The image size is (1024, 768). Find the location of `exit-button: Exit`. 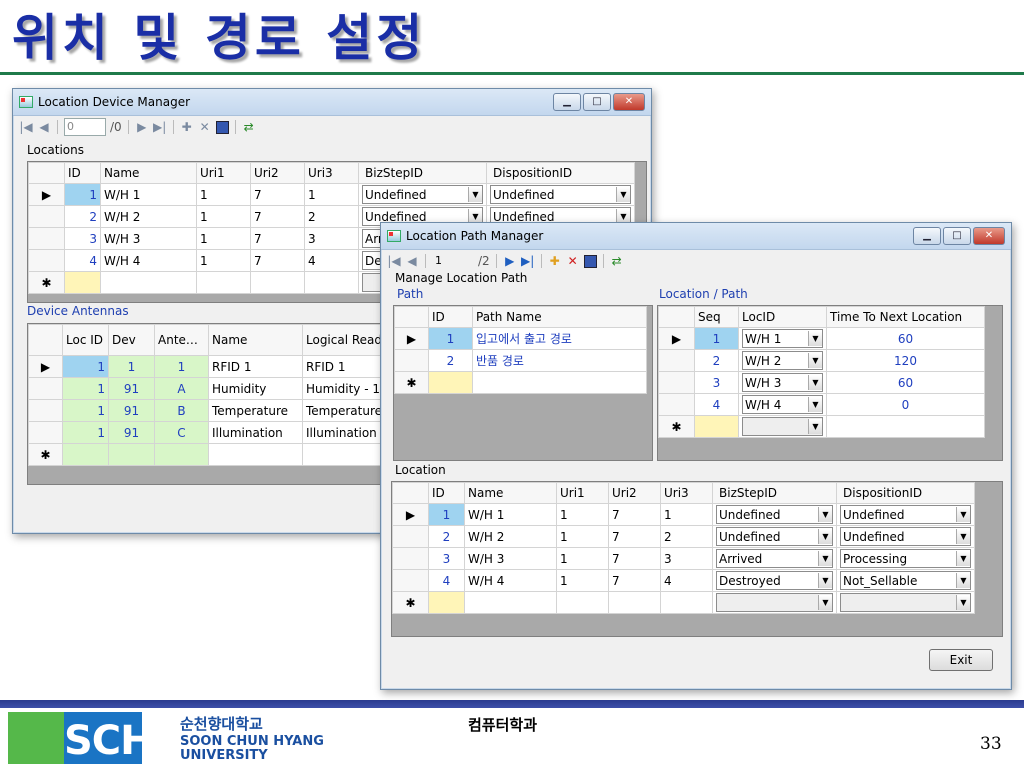

exit-button: Exit is located at coordinates (961, 660).